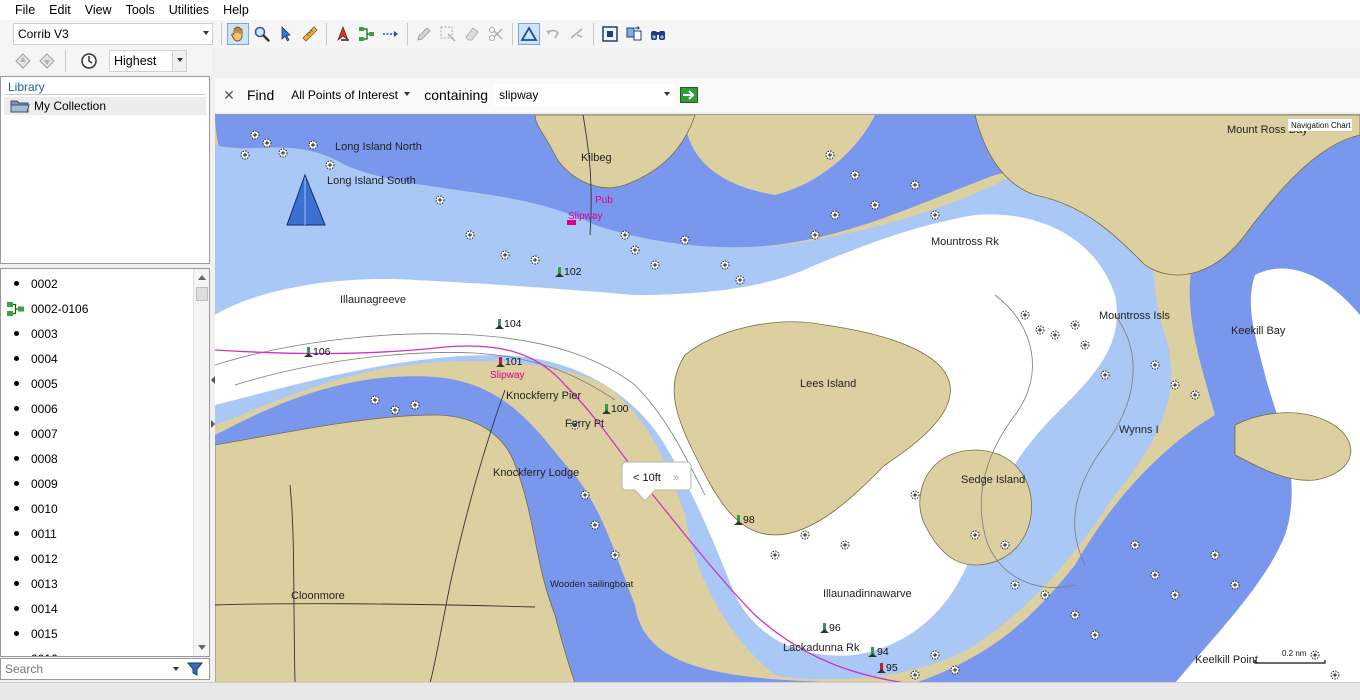  What do you see at coordinates (553, 34) in the screenshot?
I see `undo-button` at bounding box center [553, 34].